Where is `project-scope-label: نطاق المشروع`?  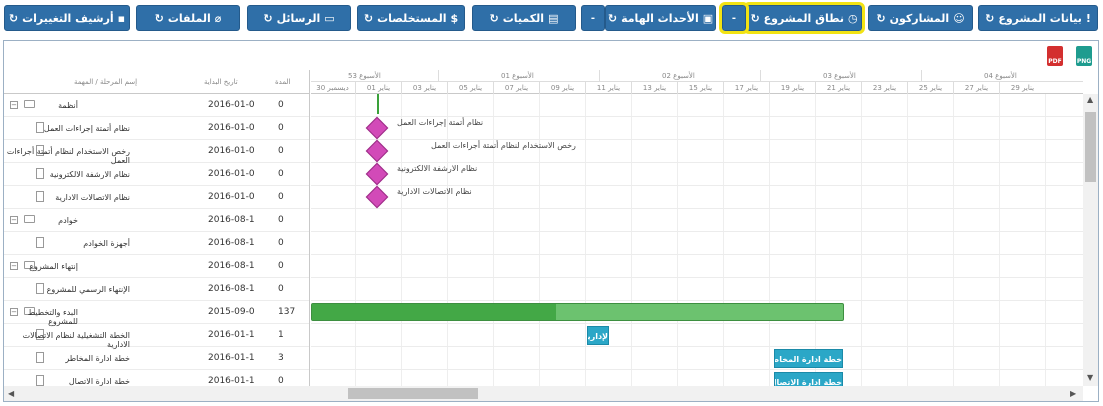 project-scope-label: نطاق المشروع is located at coordinates (803, 18).